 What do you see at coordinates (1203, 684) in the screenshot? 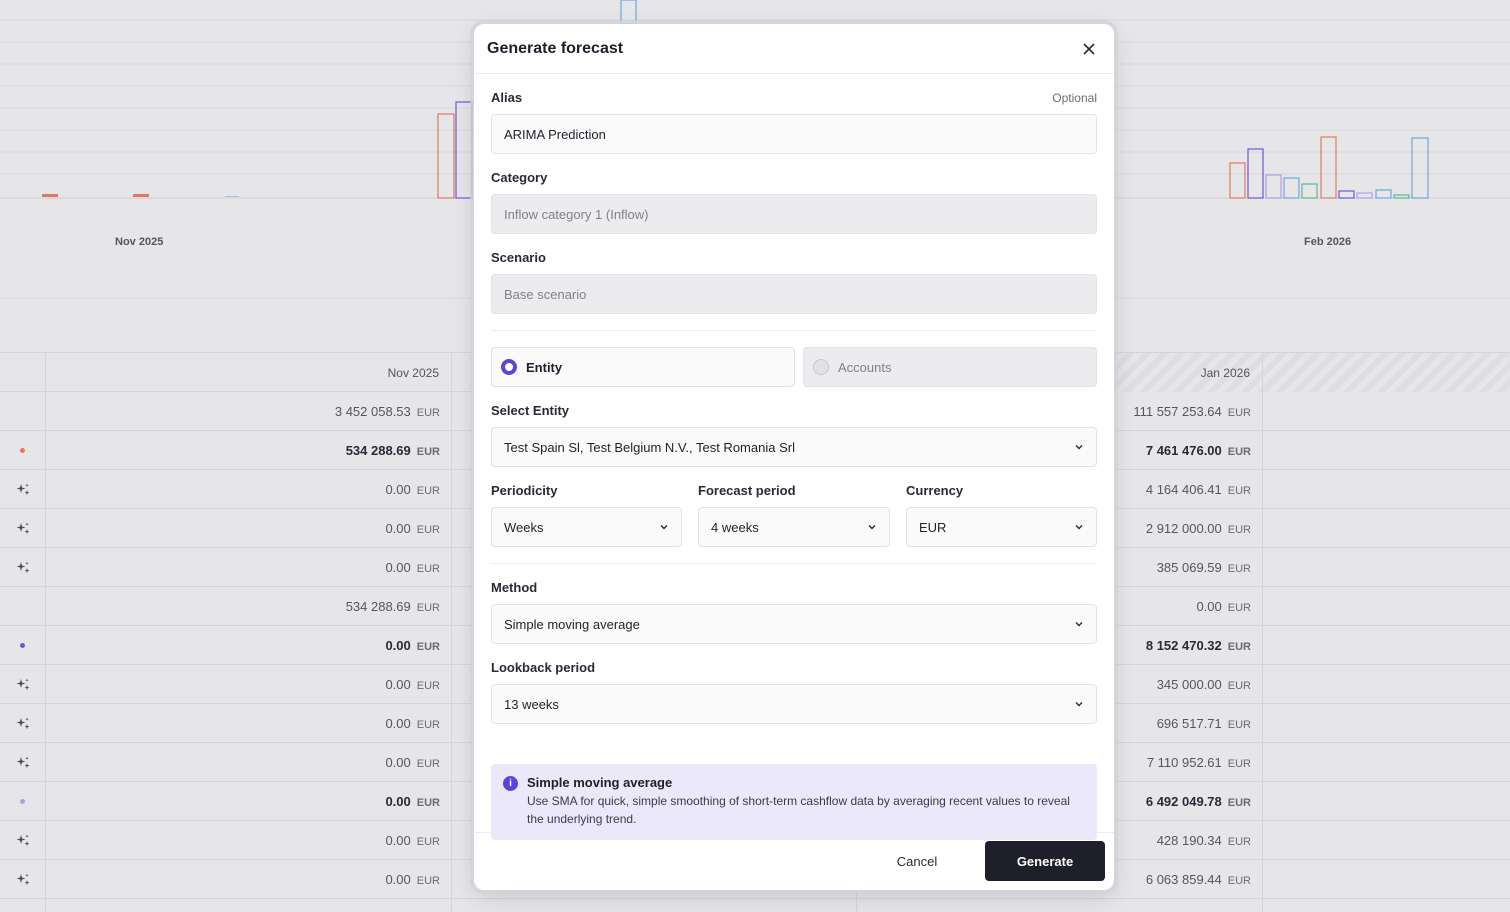
I see `table-cell: 345 000.00 EUR` at bounding box center [1203, 684].